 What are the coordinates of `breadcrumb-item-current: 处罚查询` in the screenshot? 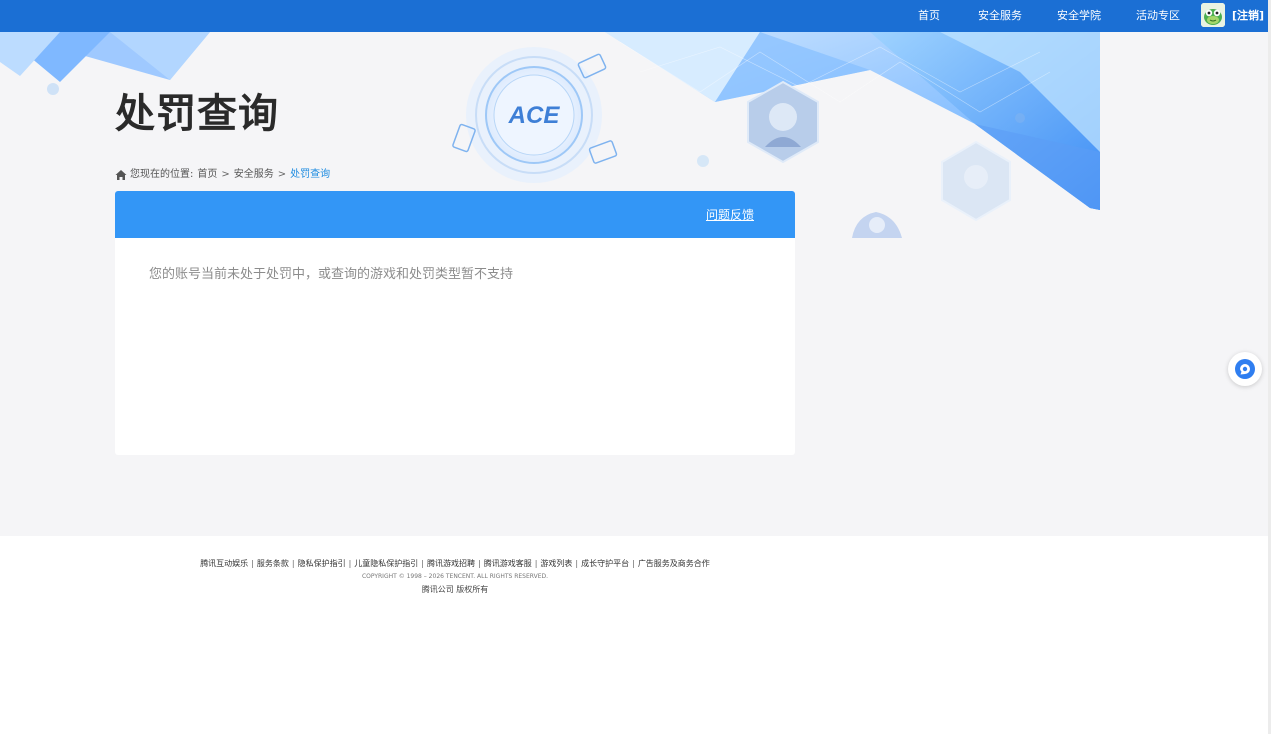 It's located at (310, 174).